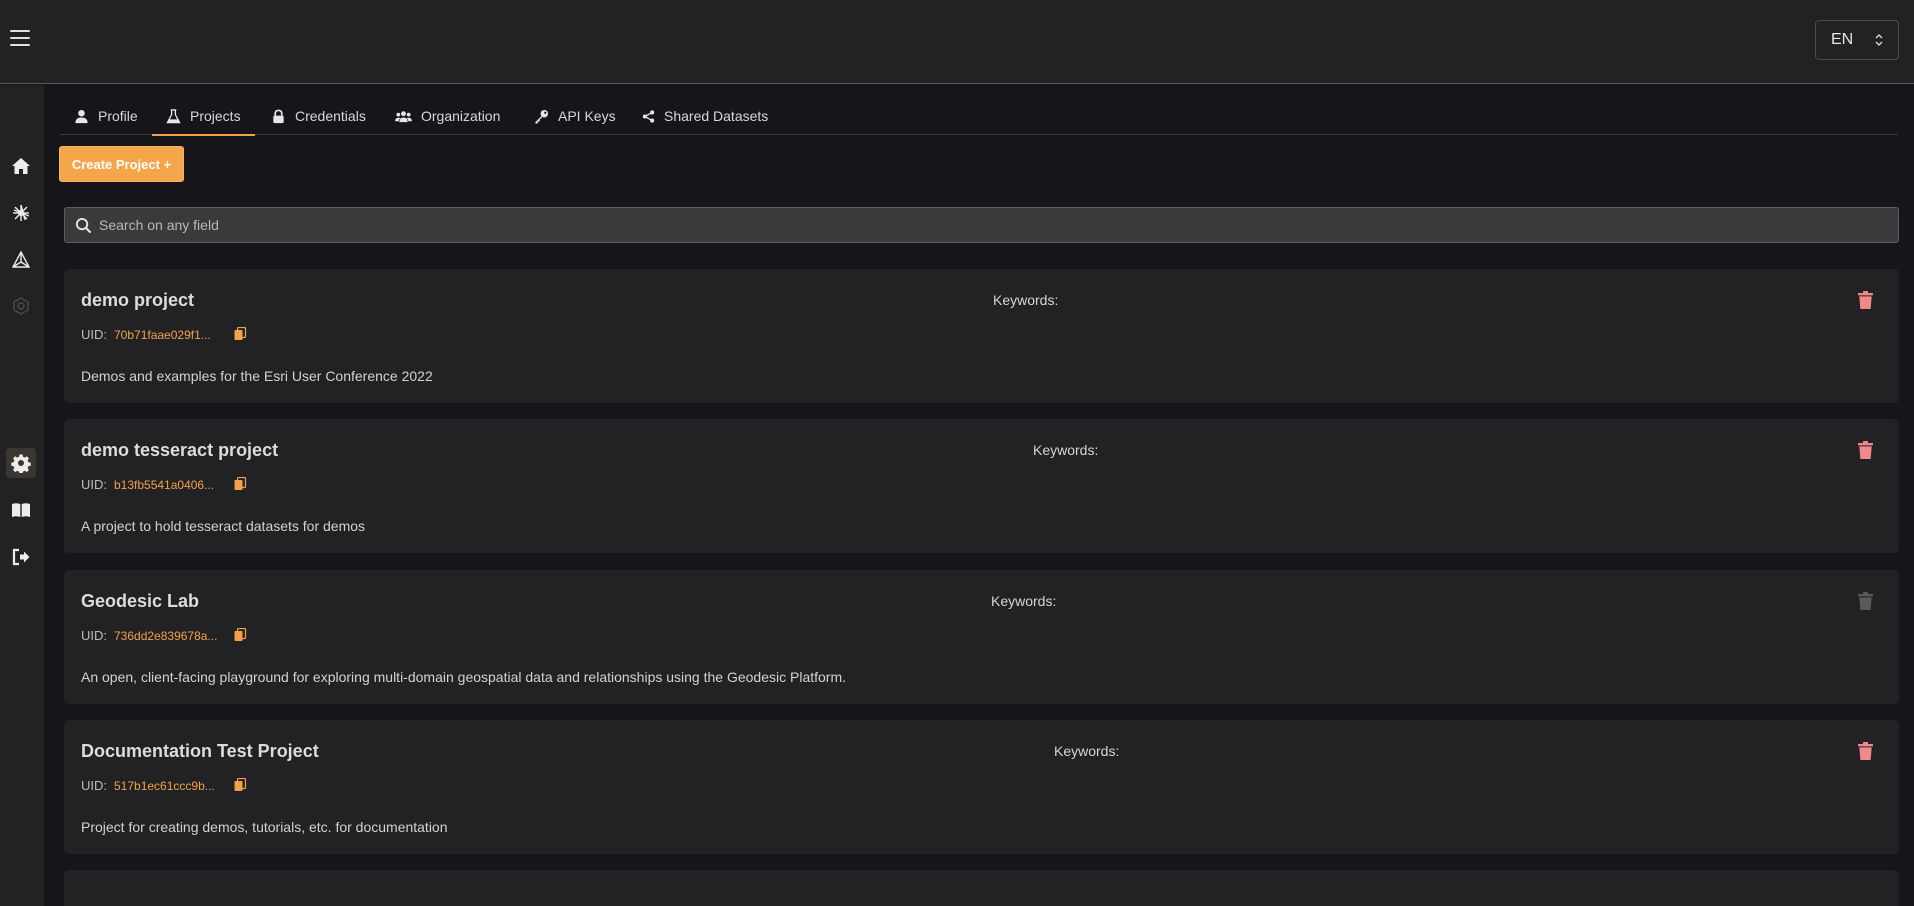 The height and width of the screenshot is (906, 1914). What do you see at coordinates (1842, 39) in the screenshot?
I see `language-value: EN` at bounding box center [1842, 39].